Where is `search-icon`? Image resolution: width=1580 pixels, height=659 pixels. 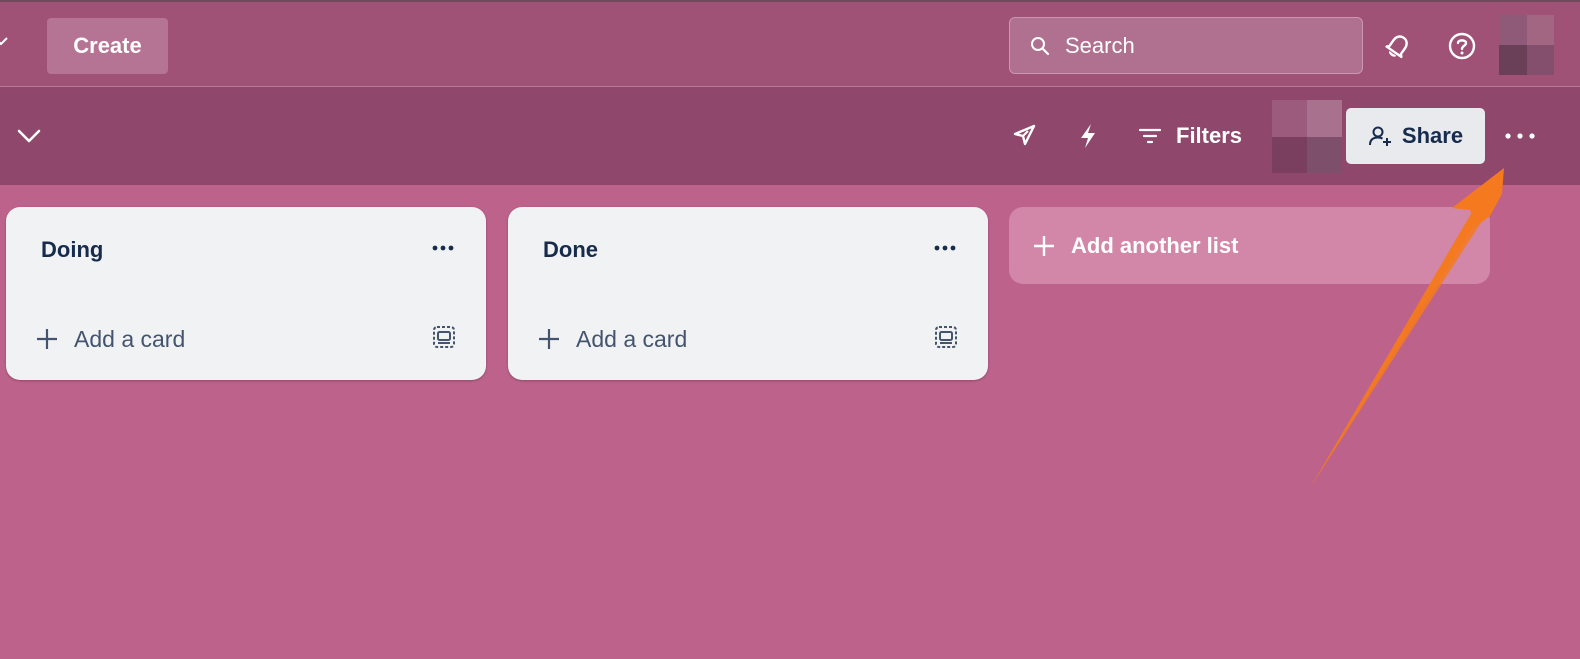
search-icon is located at coordinates (1040, 45).